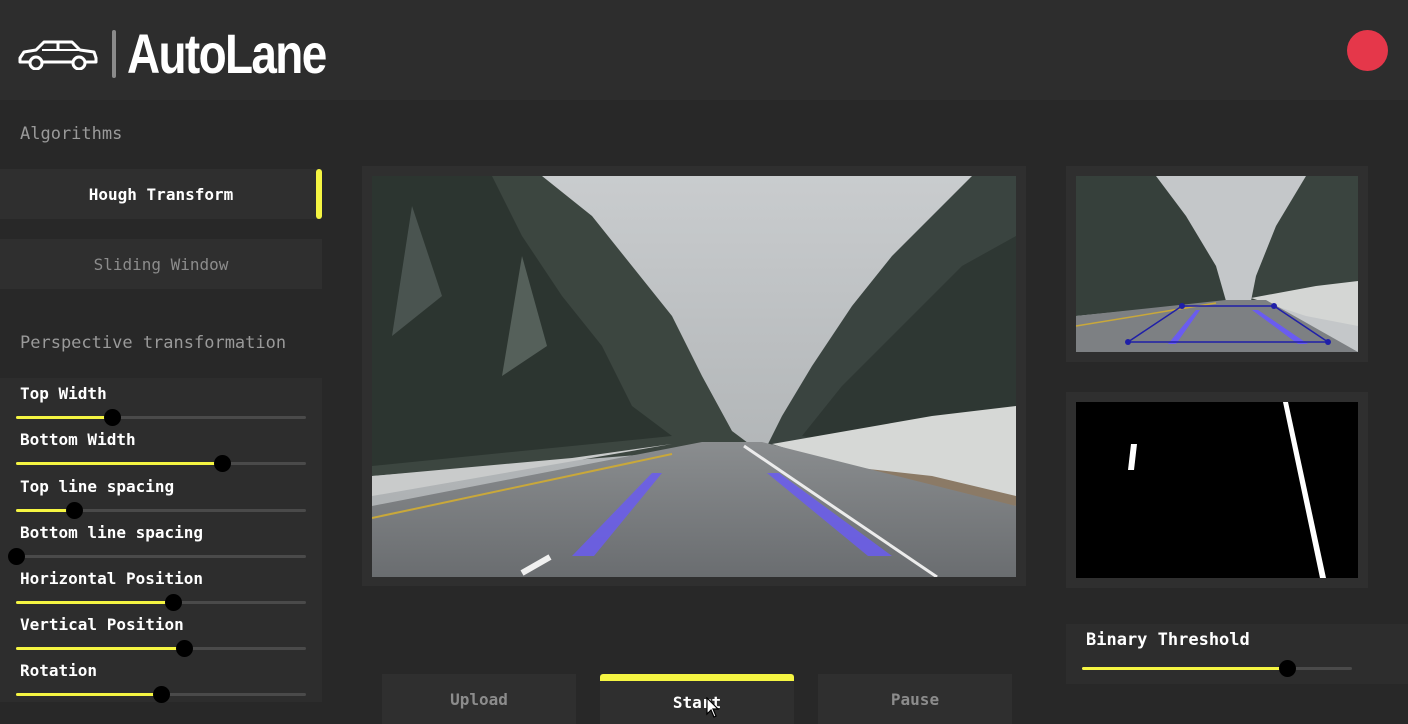 Image resolution: width=1408 pixels, height=724 pixels. Describe the element at coordinates (153, 343) in the screenshot. I see `perspective-title: Perspective transformation` at that location.